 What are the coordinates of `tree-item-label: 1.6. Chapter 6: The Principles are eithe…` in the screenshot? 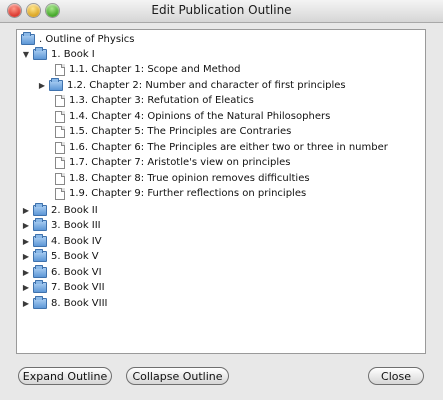 It's located at (228, 147).